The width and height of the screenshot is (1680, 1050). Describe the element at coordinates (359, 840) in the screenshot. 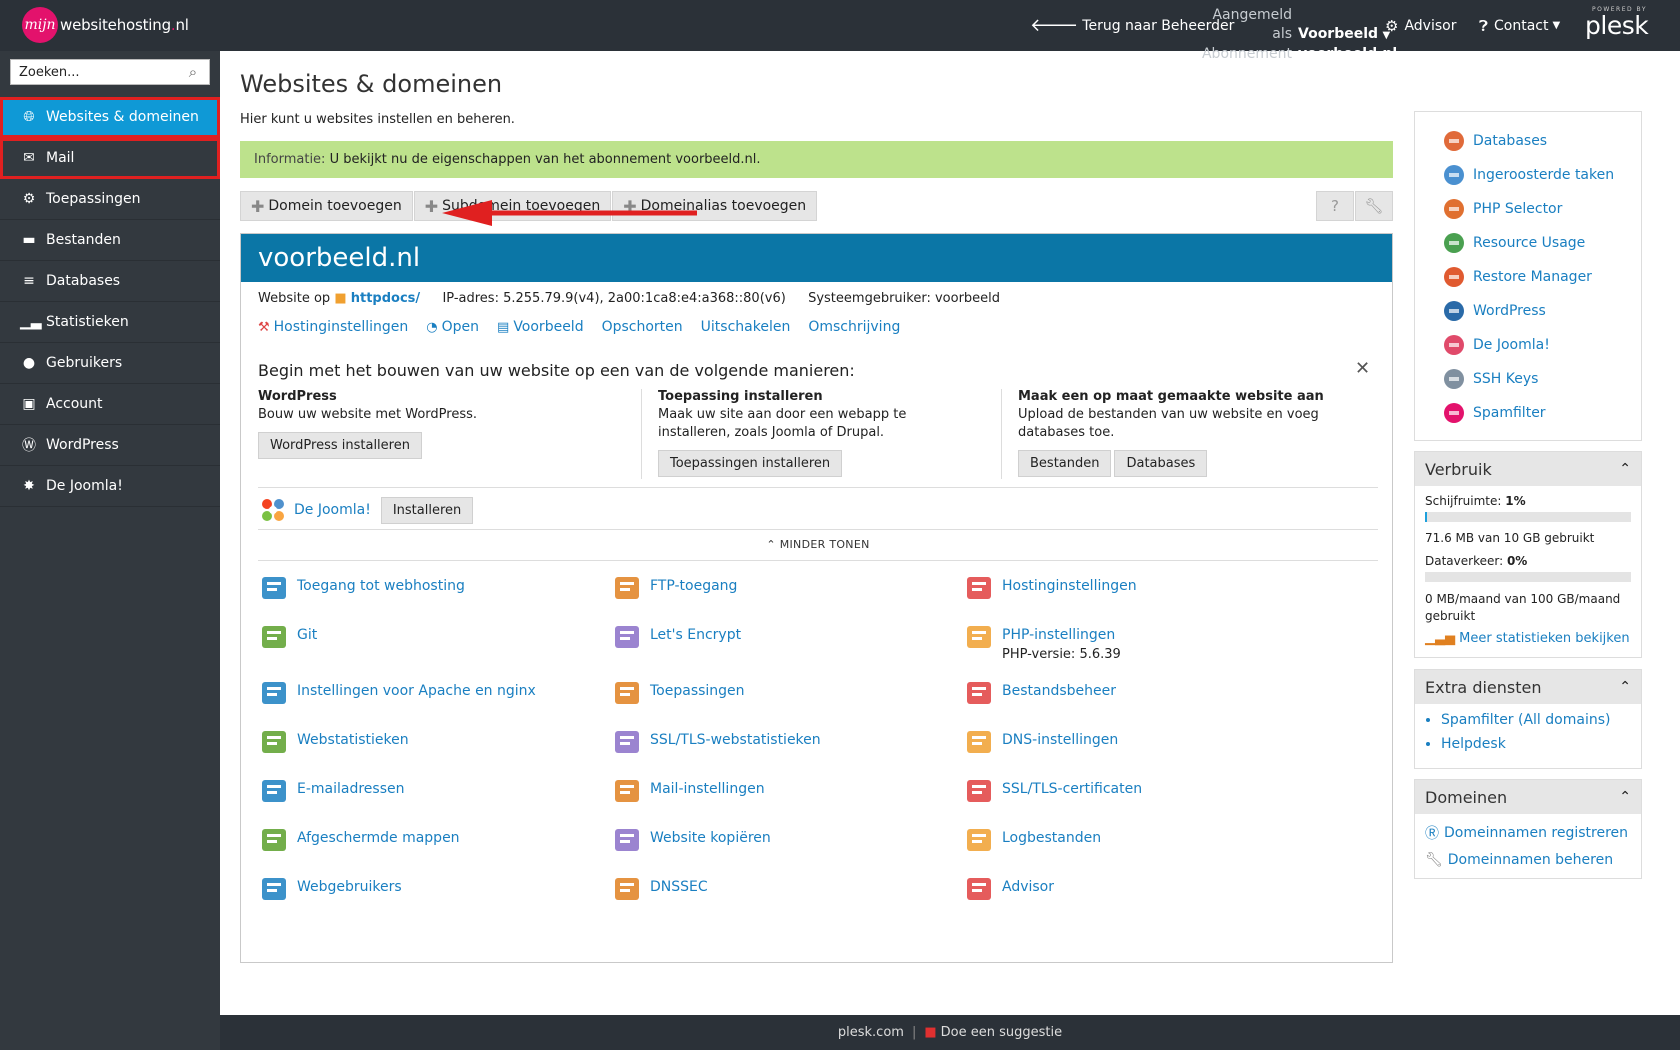

I see `tool-protected-folder: Afgeschermde mappen` at that location.